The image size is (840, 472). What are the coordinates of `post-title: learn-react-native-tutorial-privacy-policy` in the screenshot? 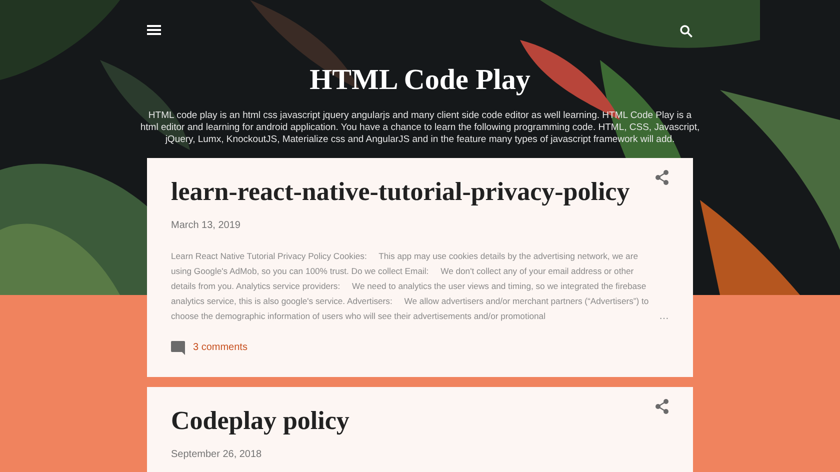 It's located at (400, 192).